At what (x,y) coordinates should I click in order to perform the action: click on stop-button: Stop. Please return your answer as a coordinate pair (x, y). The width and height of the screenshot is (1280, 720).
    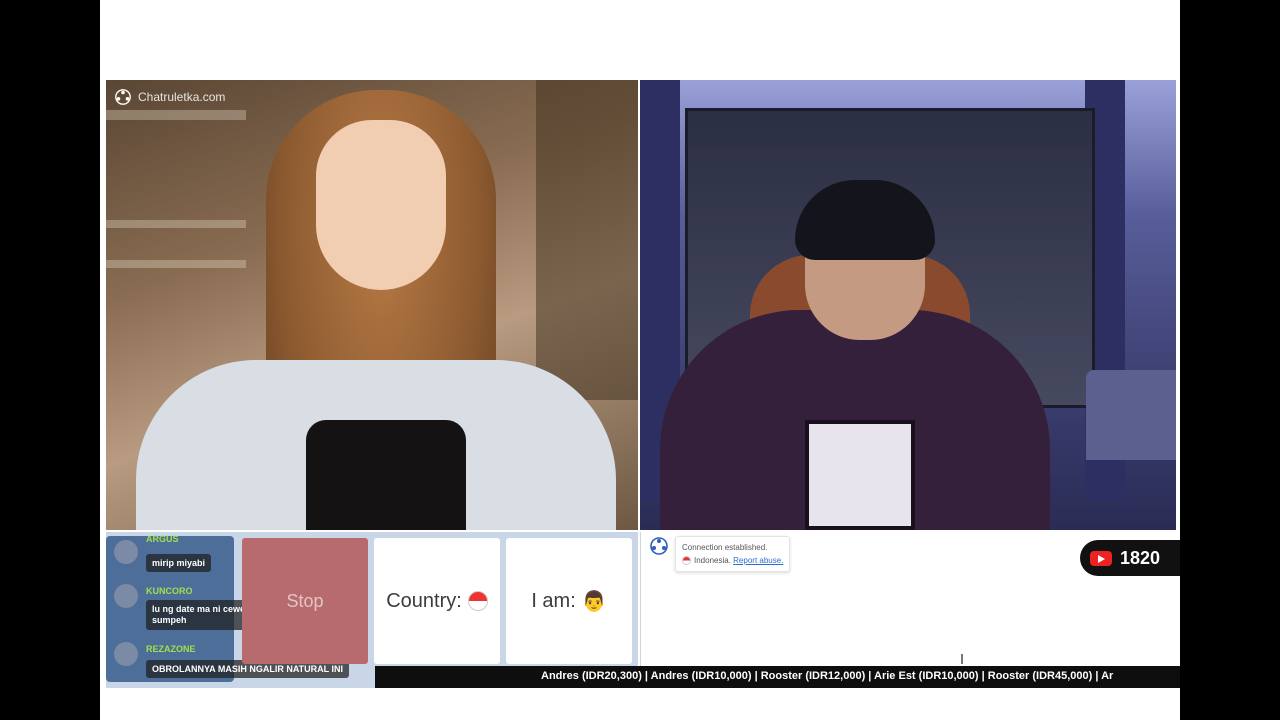
    Looking at the image, I should click on (305, 601).